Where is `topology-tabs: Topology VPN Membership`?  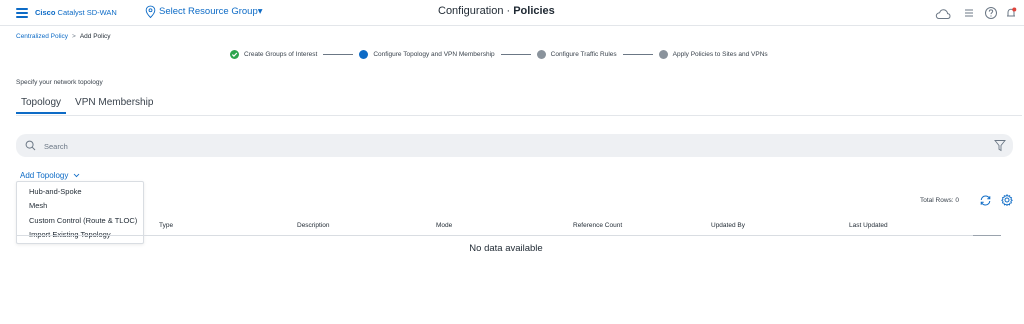
topology-tabs: Topology VPN Membership is located at coordinates (87, 105).